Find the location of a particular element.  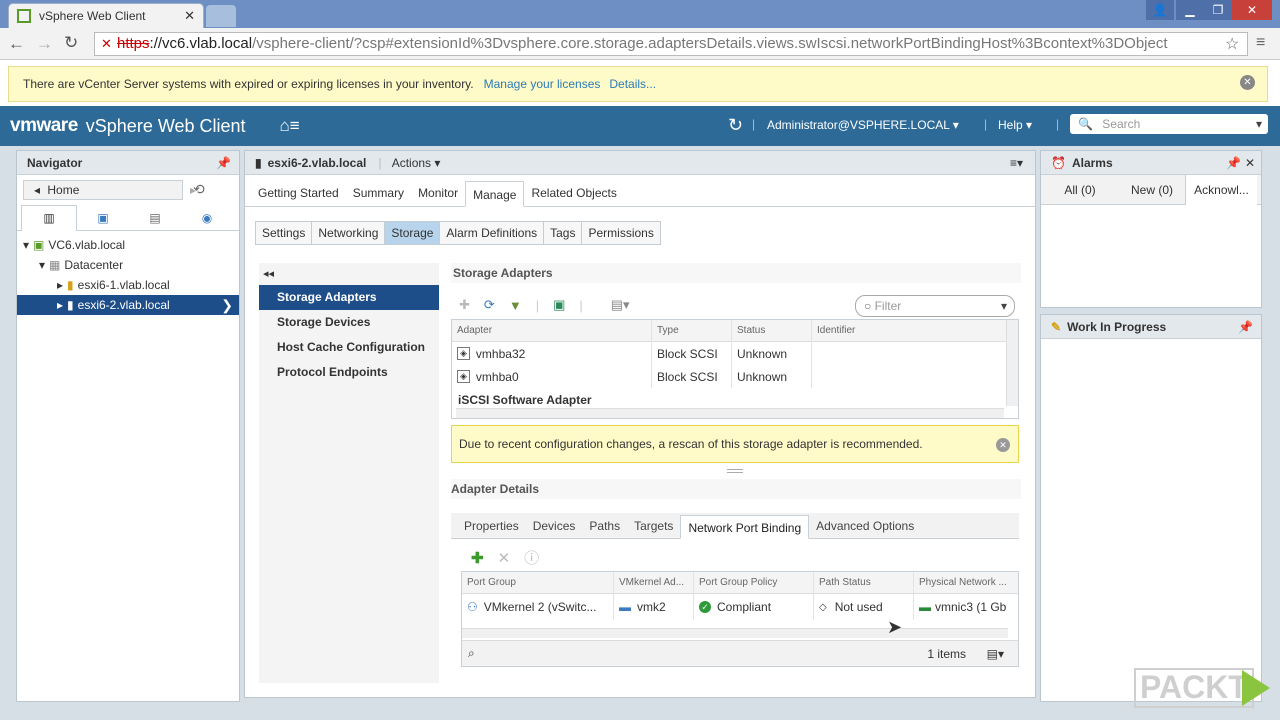

dtab-targets: Targets is located at coordinates (653, 526).